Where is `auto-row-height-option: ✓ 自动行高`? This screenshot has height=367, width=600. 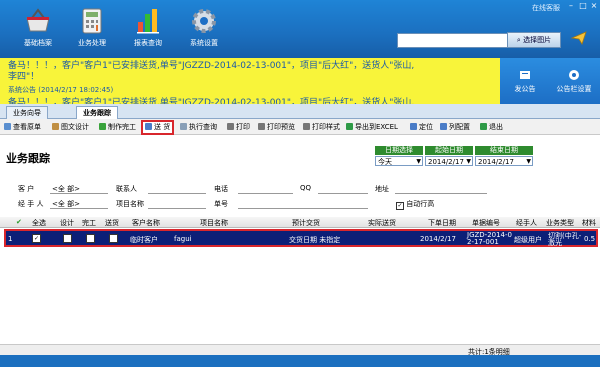
auto-row-height-option: ✓ 自动行高 is located at coordinates (415, 204).